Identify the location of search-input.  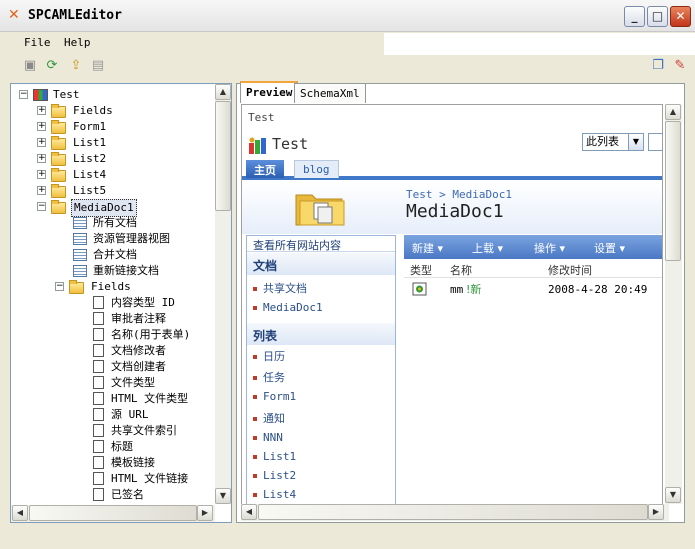
(655, 142).